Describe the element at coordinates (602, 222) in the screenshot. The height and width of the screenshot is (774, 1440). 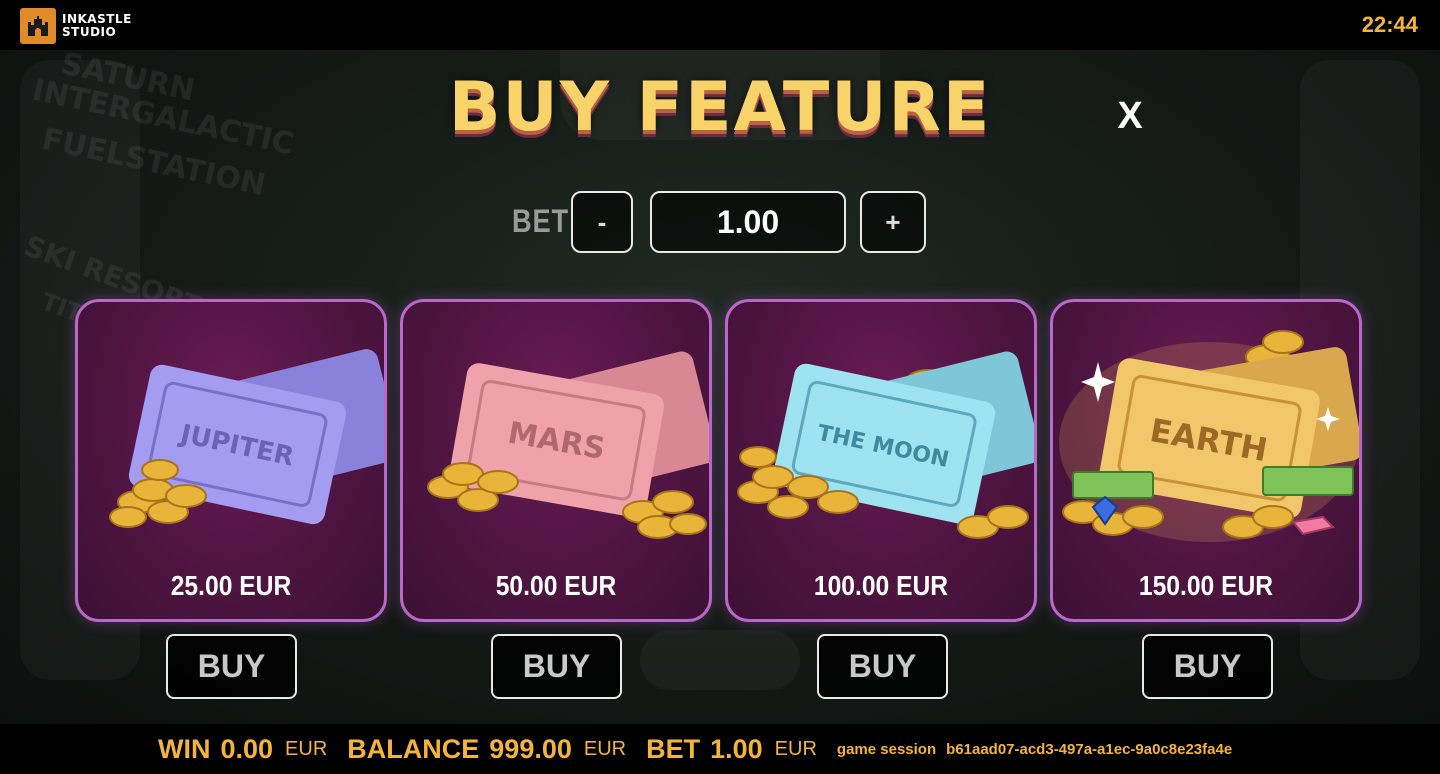
I see `bet-decrease-button: -` at that location.